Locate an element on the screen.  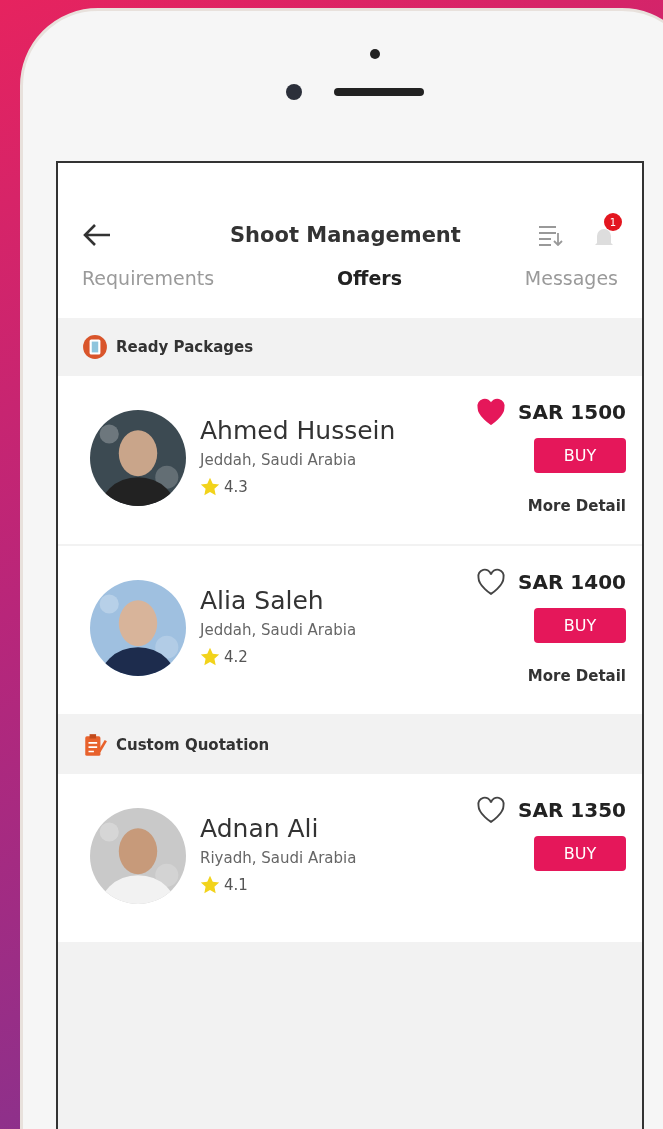
sort-icon is located at coordinates (551, 235).